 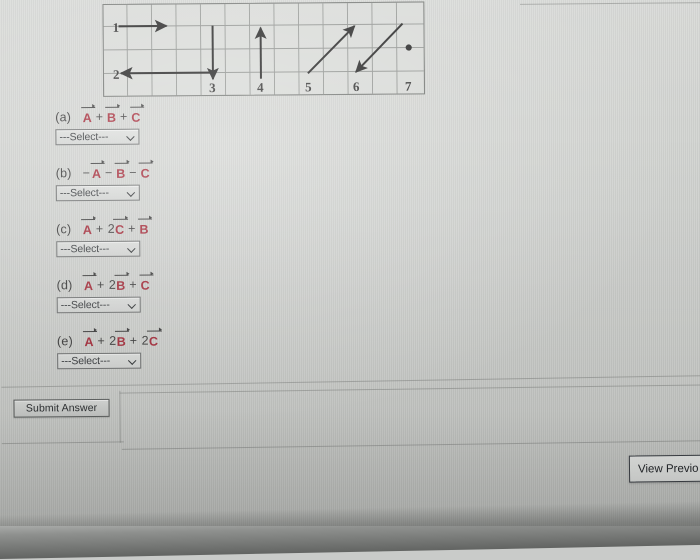 What do you see at coordinates (102, 239) in the screenshot?
I see `question-part-c: (c) A + 2 C + B ---Select---` at bounding box center [102, 239].